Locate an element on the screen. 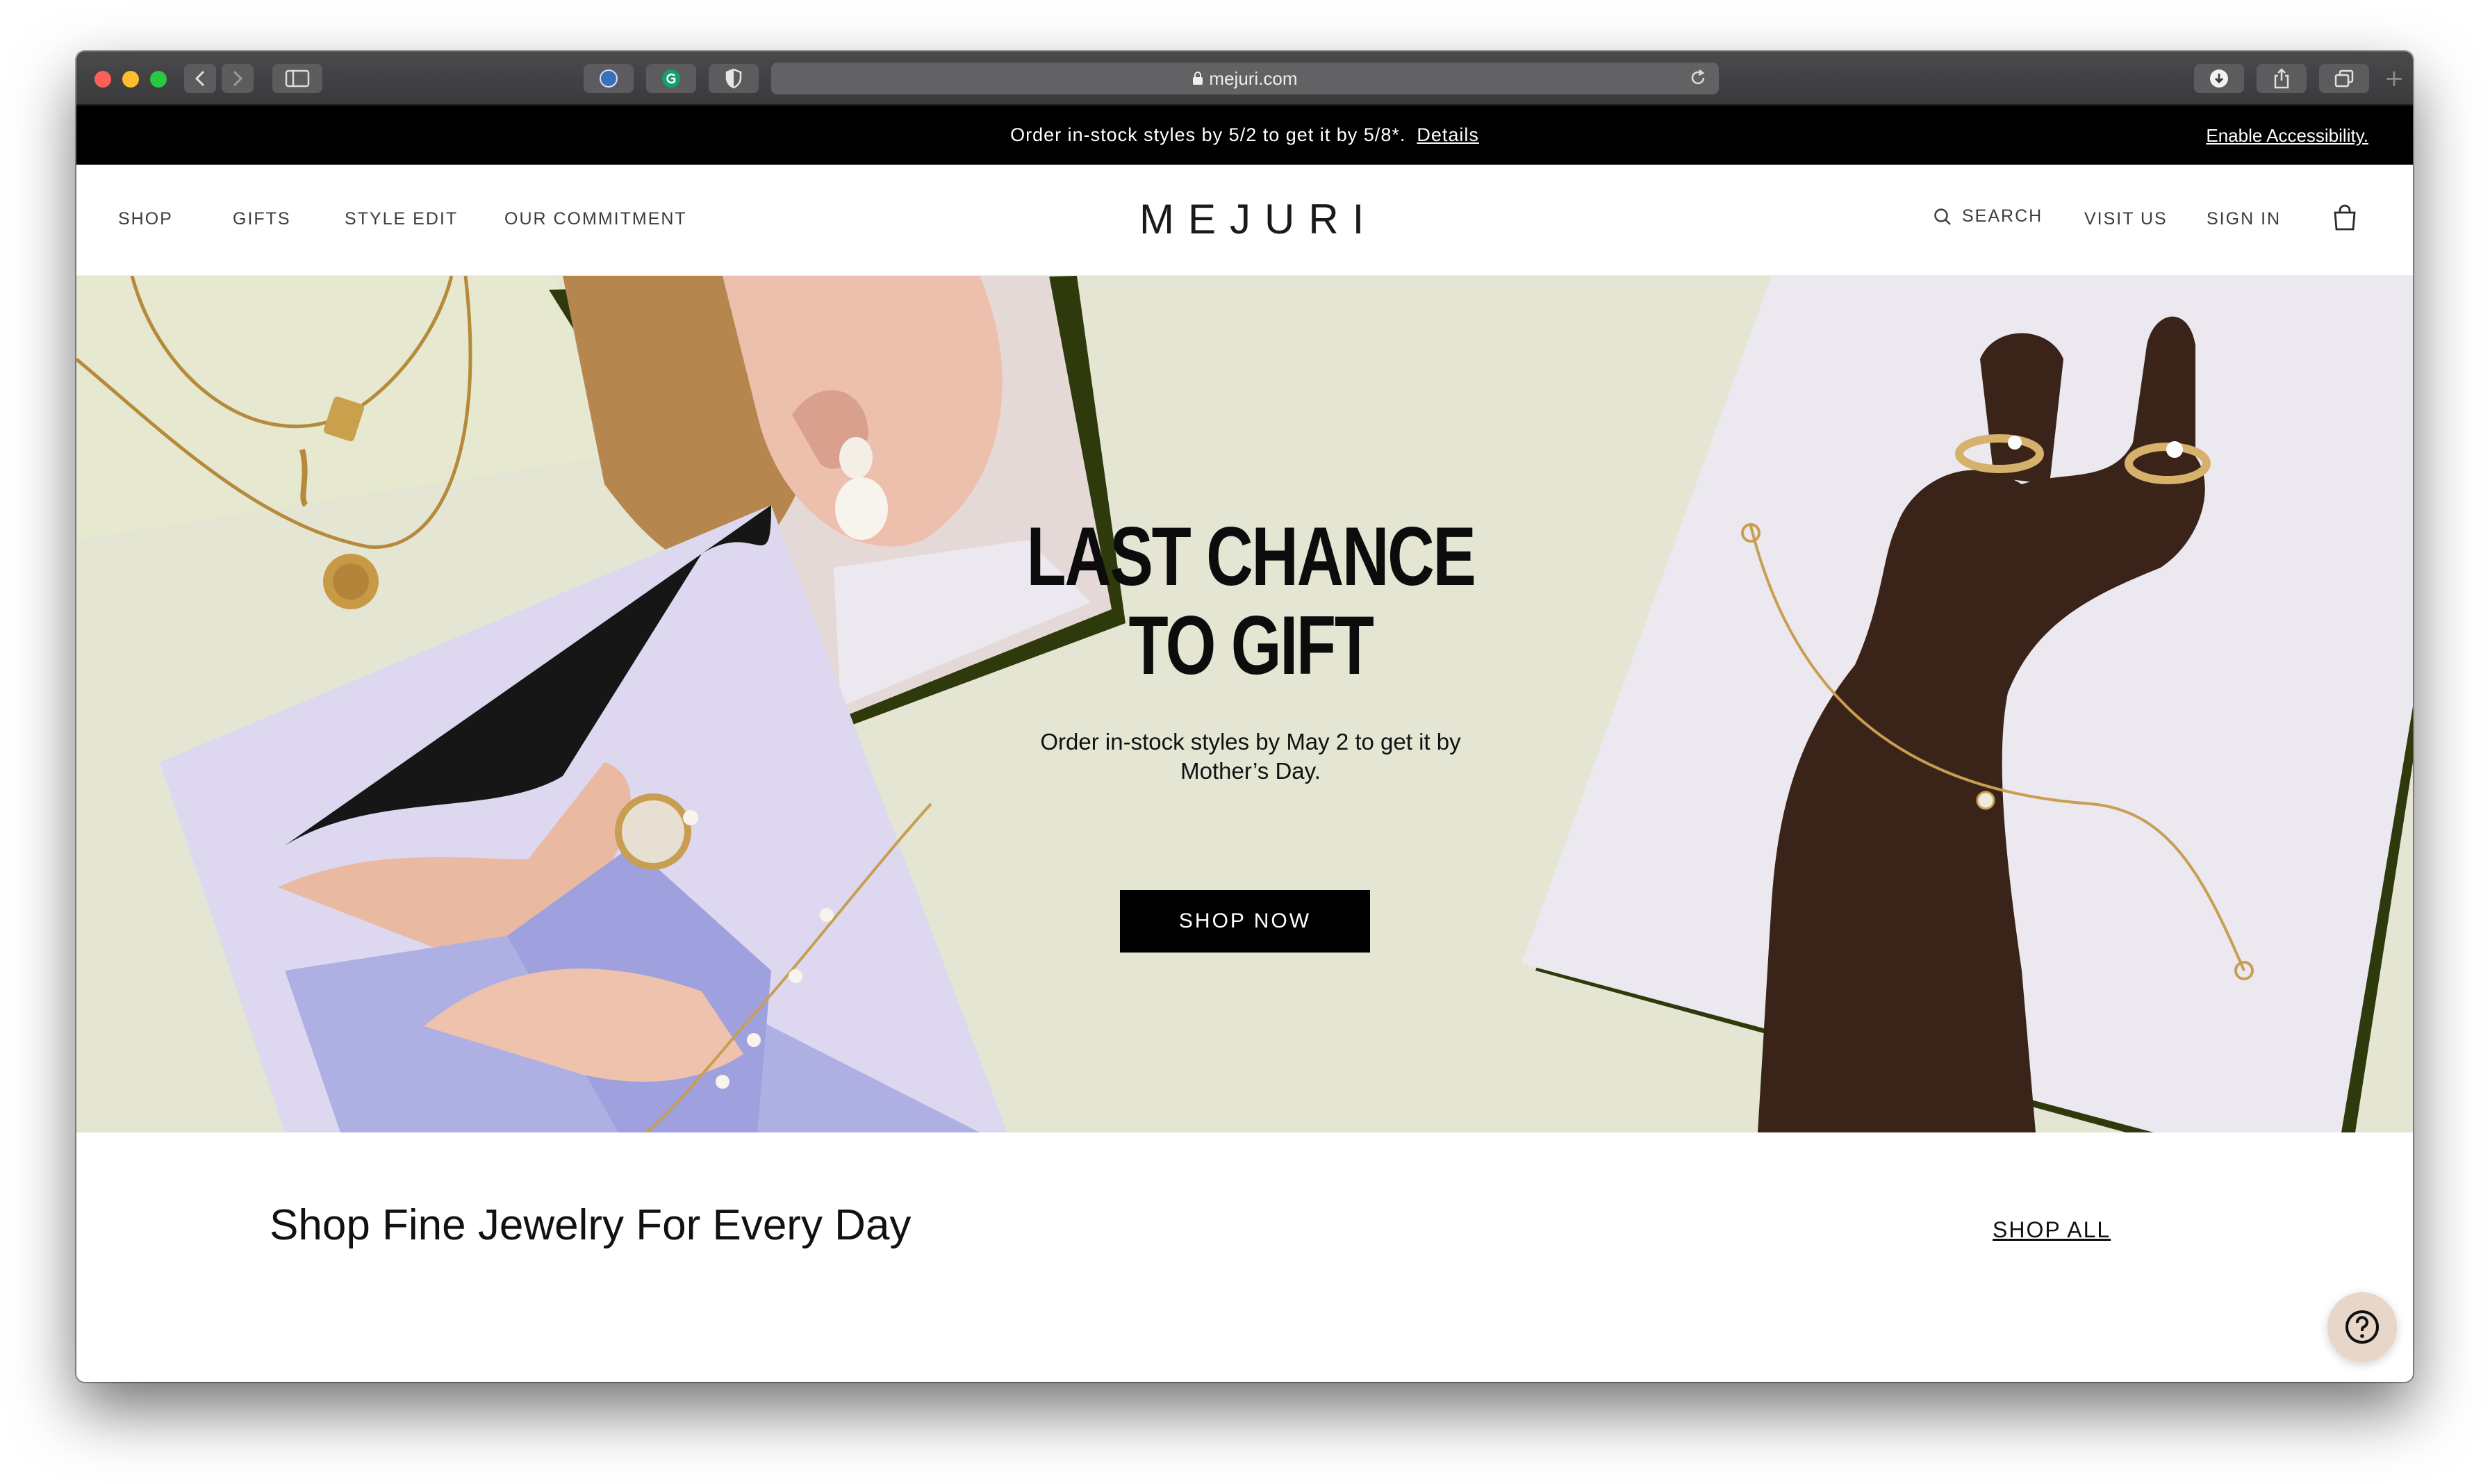  share-button is located at coordinates (2282, 79).